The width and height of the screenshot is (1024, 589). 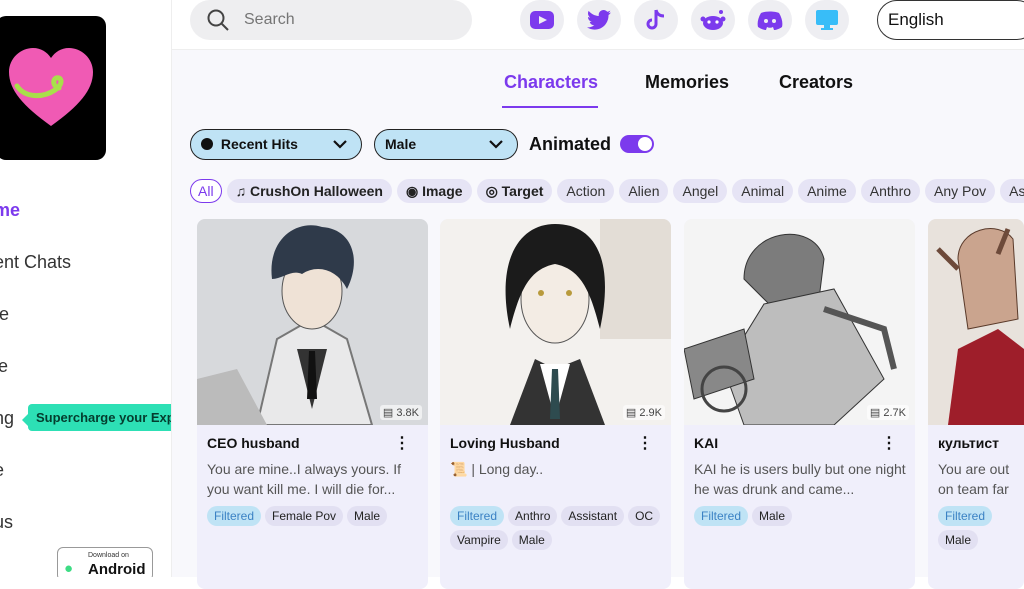 What do you see at coordinates (497, 469) in the screenshot?
I see `character-description: 📜 | Long day..` at bounding box center [497, 469].